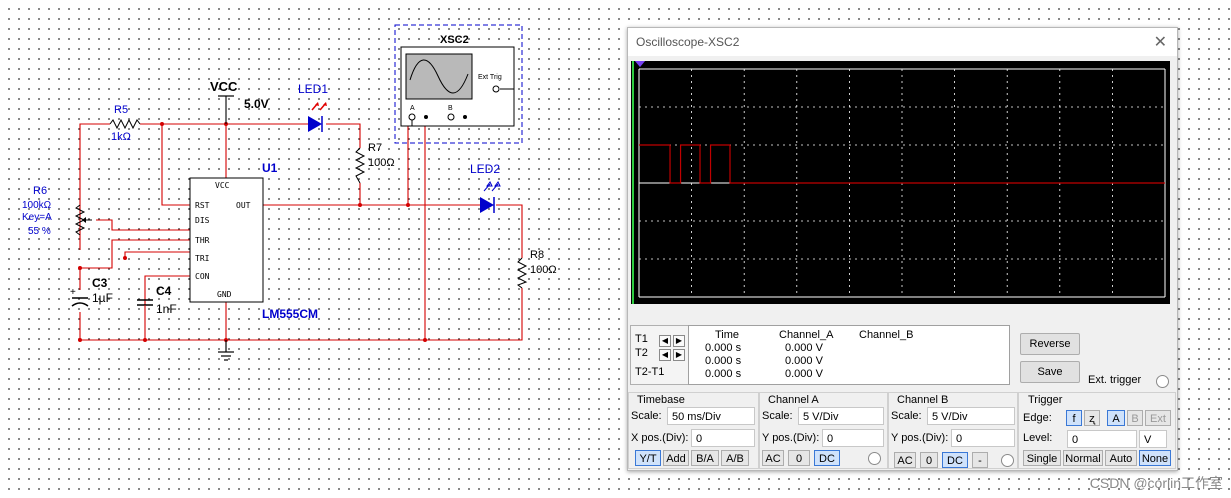 This screenshot has width=1231, height=498. Describe the element at coordinates (727, 335) in the screenshot. I see `header-time: Time` at that location.